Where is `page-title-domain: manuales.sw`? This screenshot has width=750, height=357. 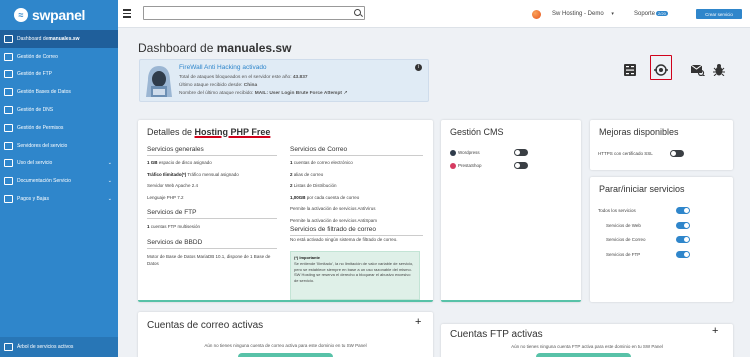
page-title-domain: manuales.sw is located at coordinates (254, 48).